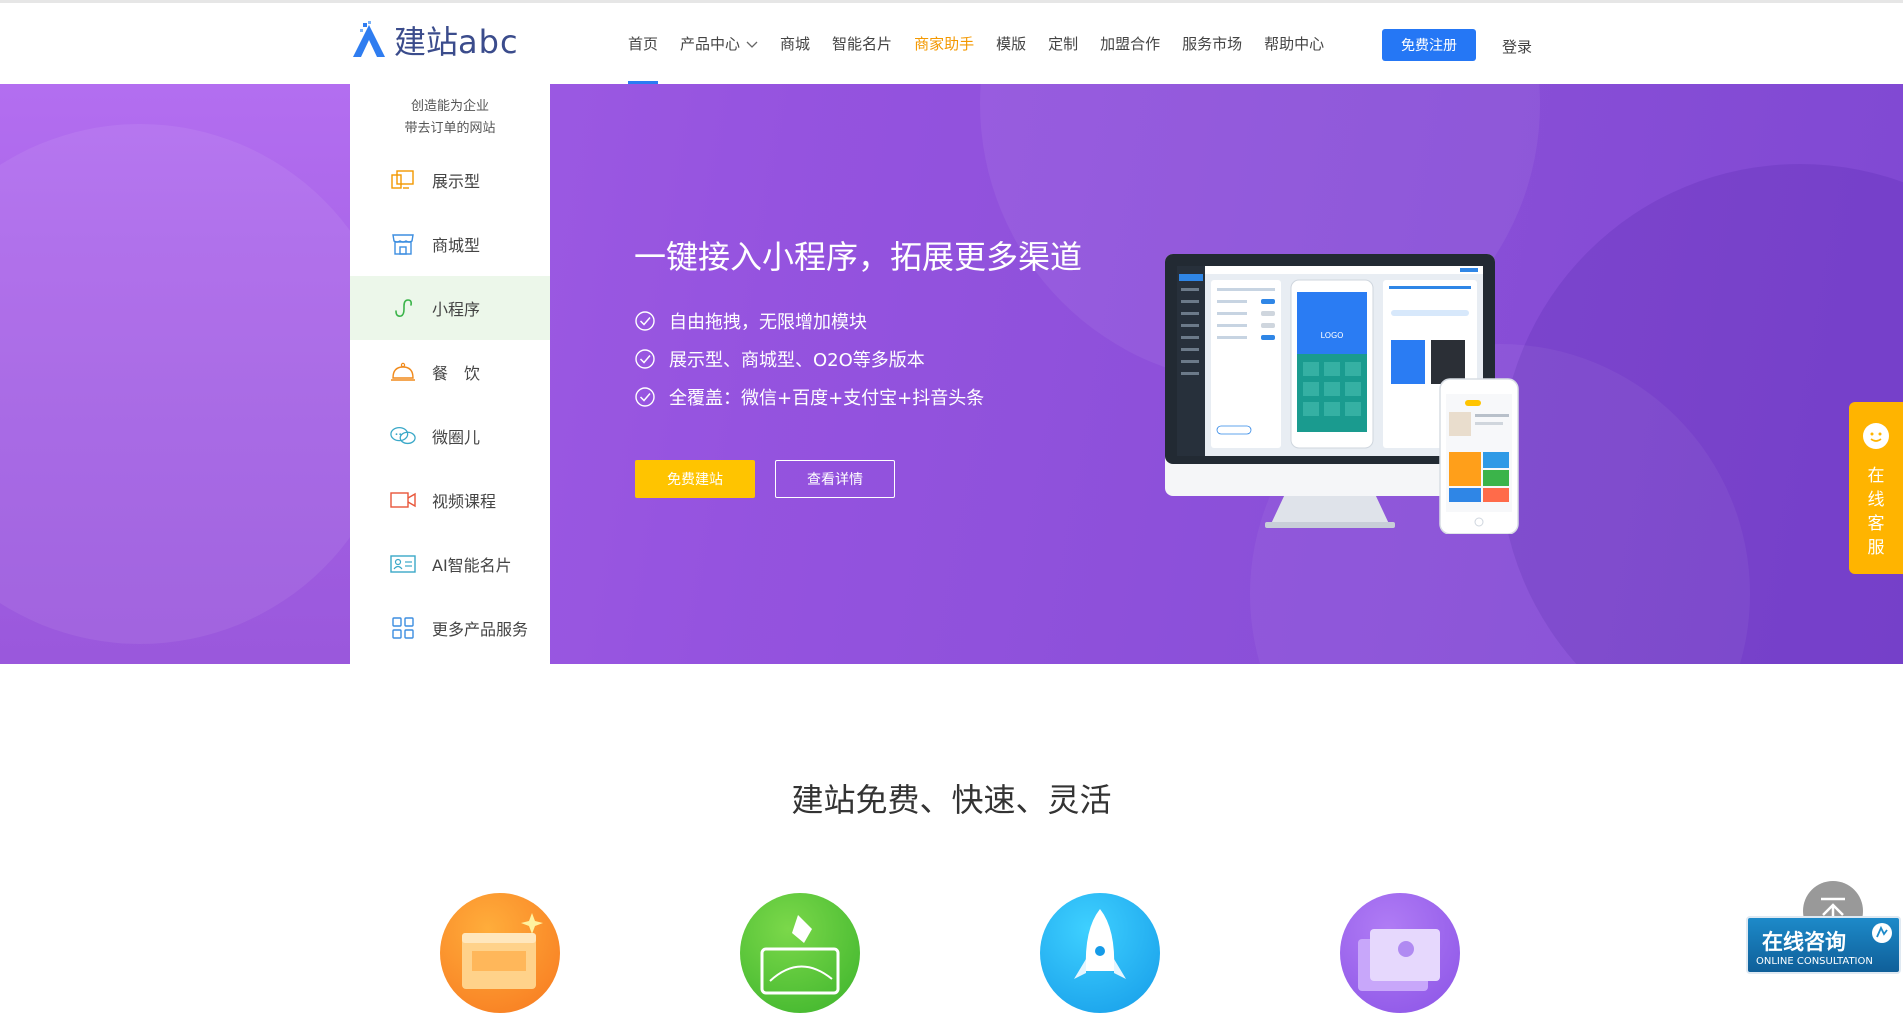 The height and width of the screenshot is (1013, 1903). What do you see at coordinates (1876, 476) in the screenshot?
I see `service-char: 在` at bounding box center [1876, 476].